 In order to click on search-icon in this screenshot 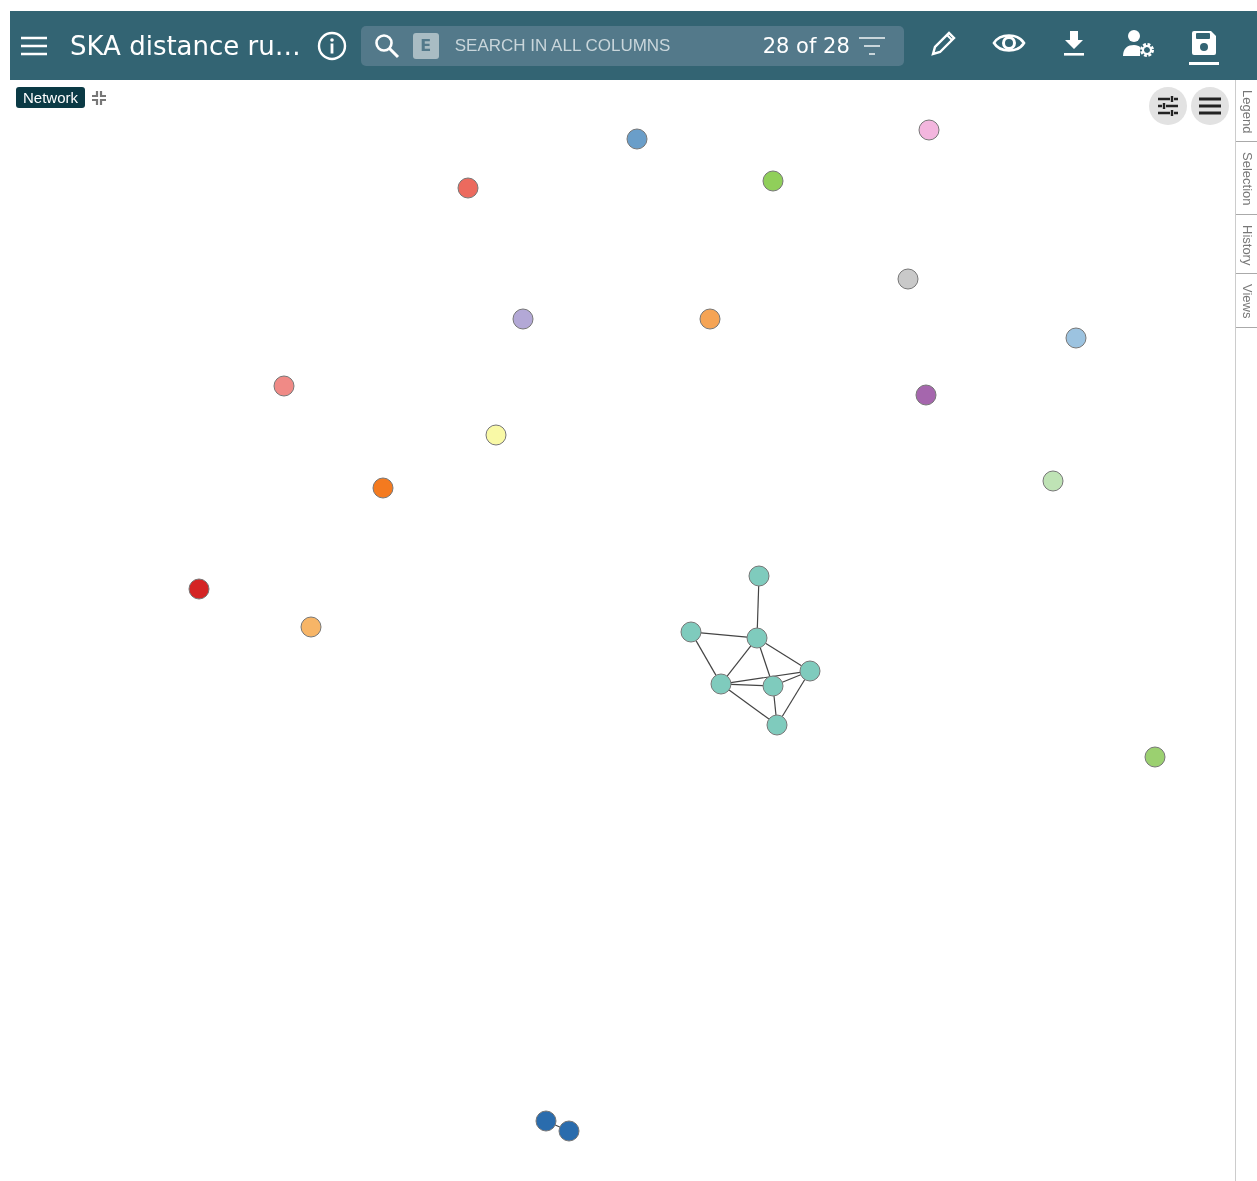, I will do `click(386, 45)`.